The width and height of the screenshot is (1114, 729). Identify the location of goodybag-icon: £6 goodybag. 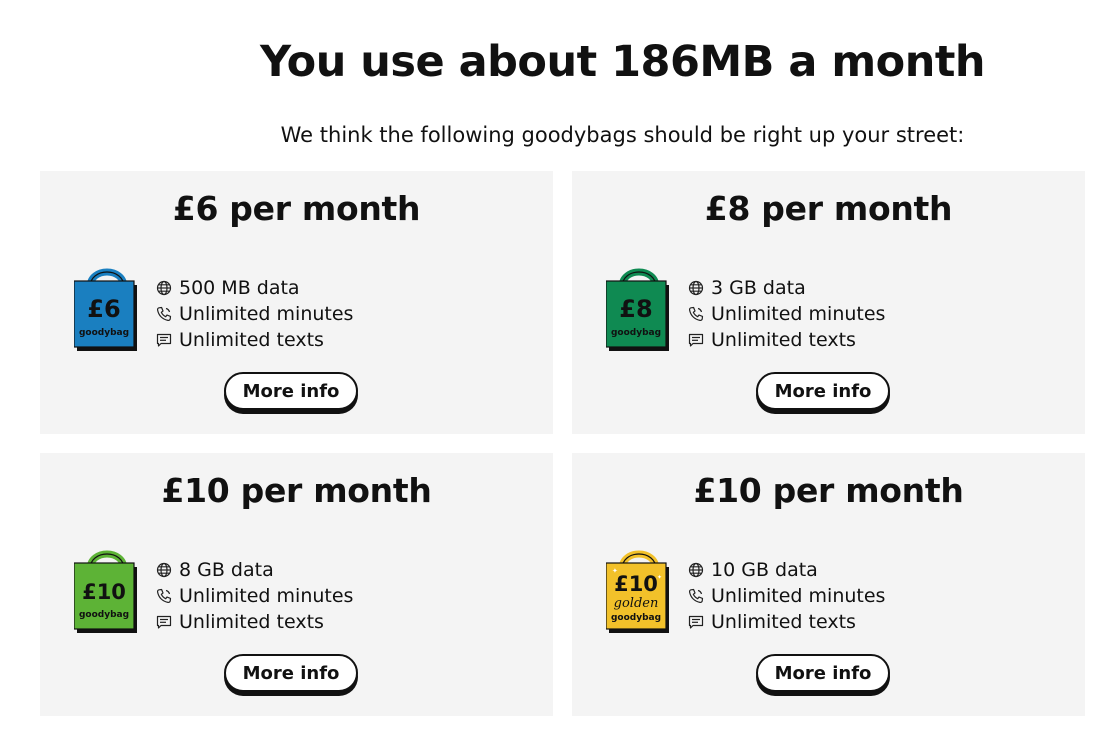
(107, 306).